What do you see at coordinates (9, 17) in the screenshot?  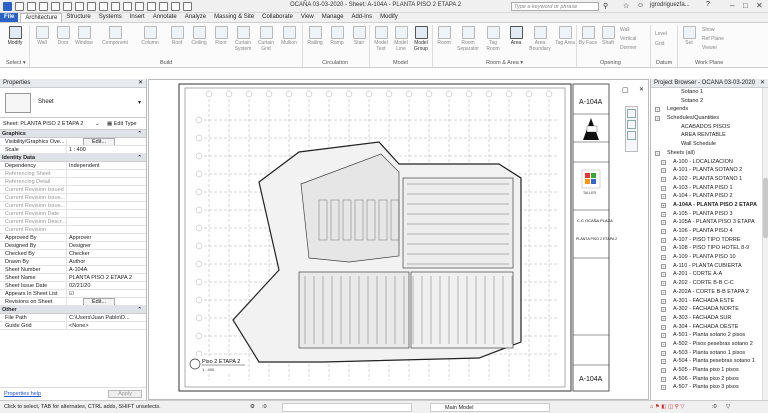 I see `tab-file: File` at bounding box center [9, 17].